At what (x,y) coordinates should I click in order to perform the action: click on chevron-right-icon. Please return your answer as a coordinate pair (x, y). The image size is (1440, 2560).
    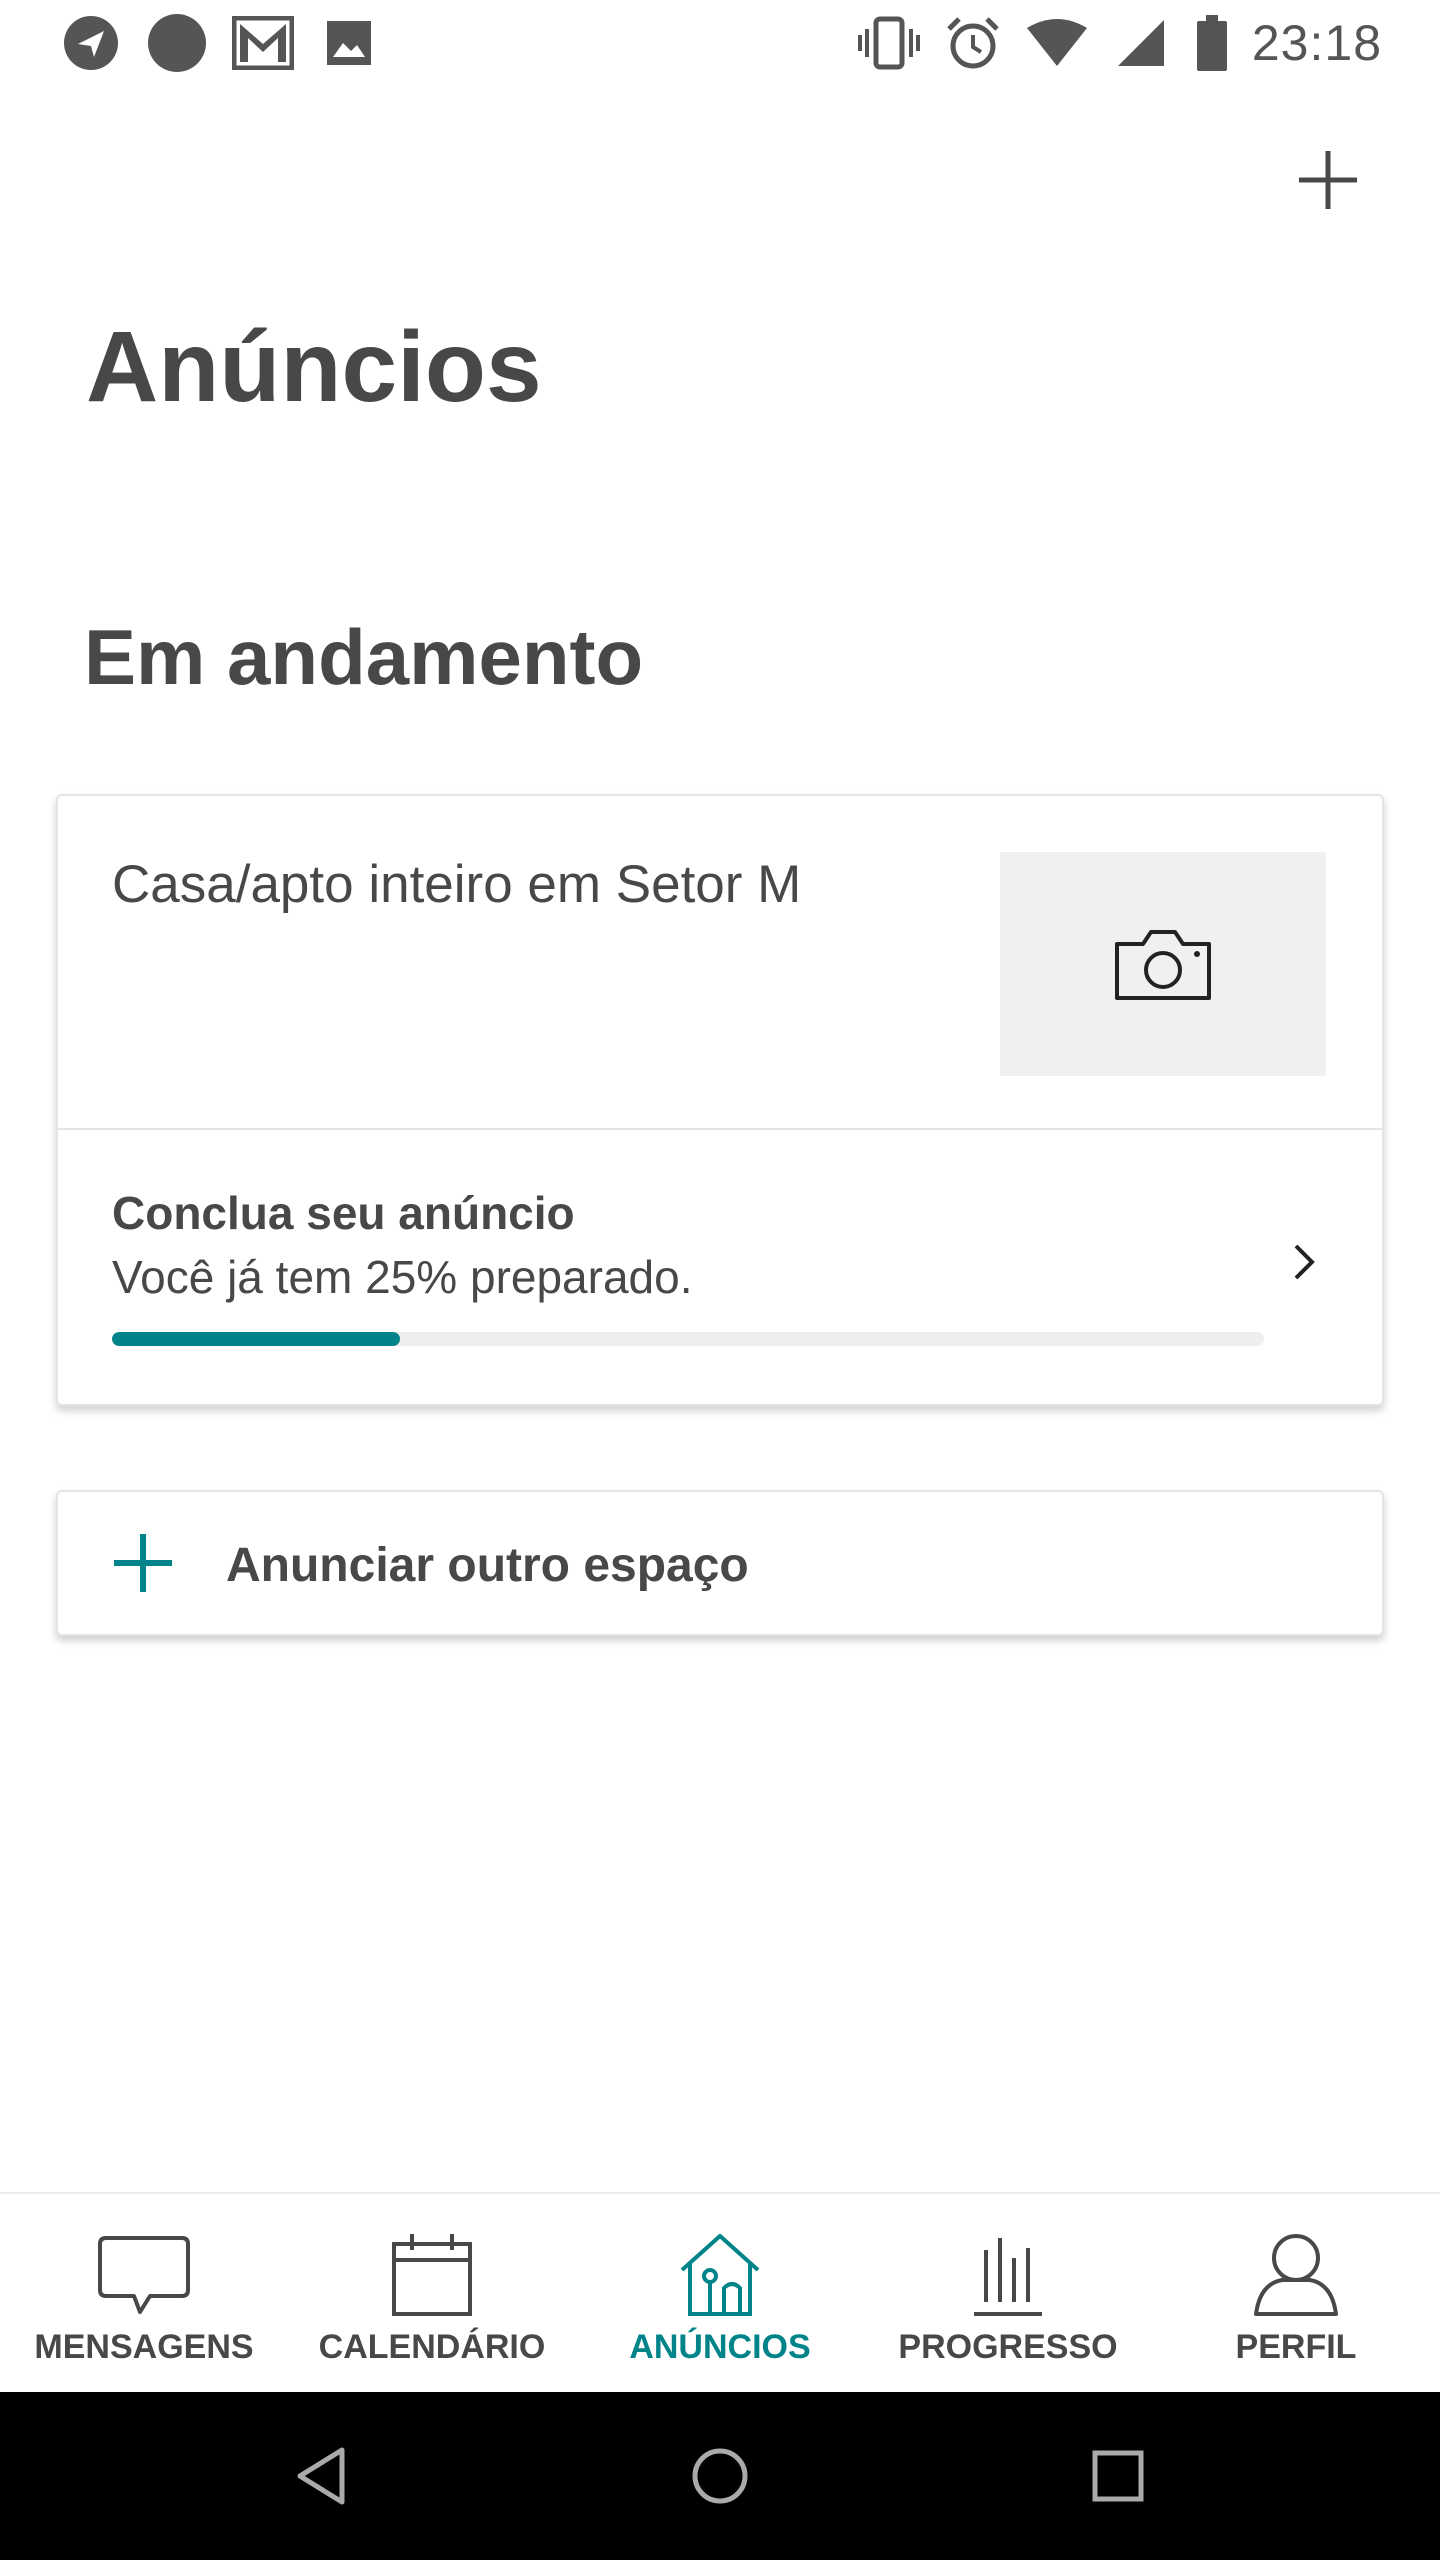
    Looking at the image, I should click on (1304, 1262).